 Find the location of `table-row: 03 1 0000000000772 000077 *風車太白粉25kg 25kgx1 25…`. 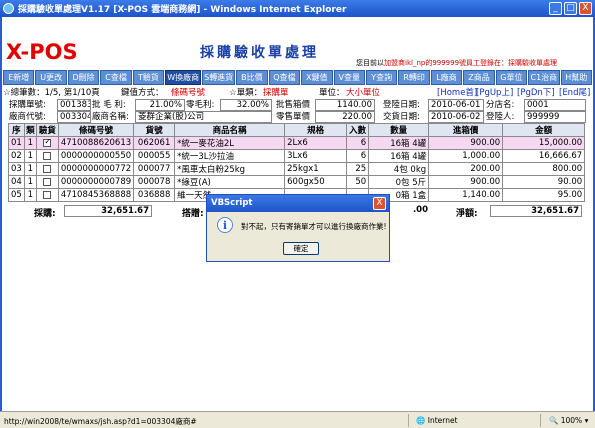

table-row: 03 1 0000000000772 000077 *風車太白粉25kg 25kgx1 25… is located at coordinates (297, 169).